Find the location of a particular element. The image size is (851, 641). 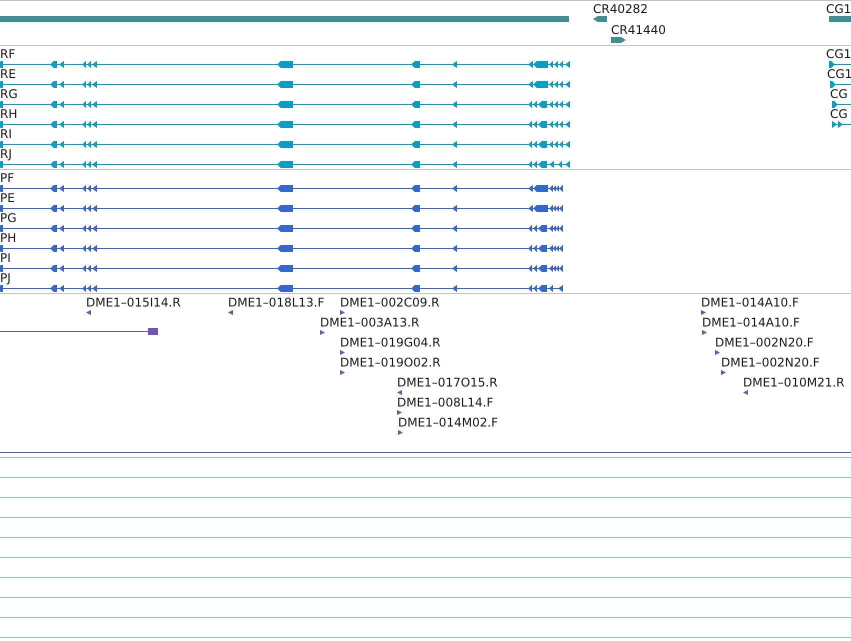

clone-end-label: DME1–019O02.R is located at coordinates (390, 363).